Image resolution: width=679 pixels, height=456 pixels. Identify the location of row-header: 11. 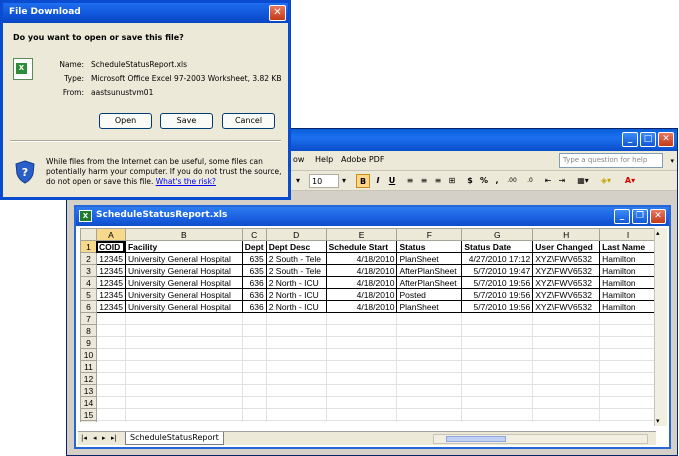
(88, 366).